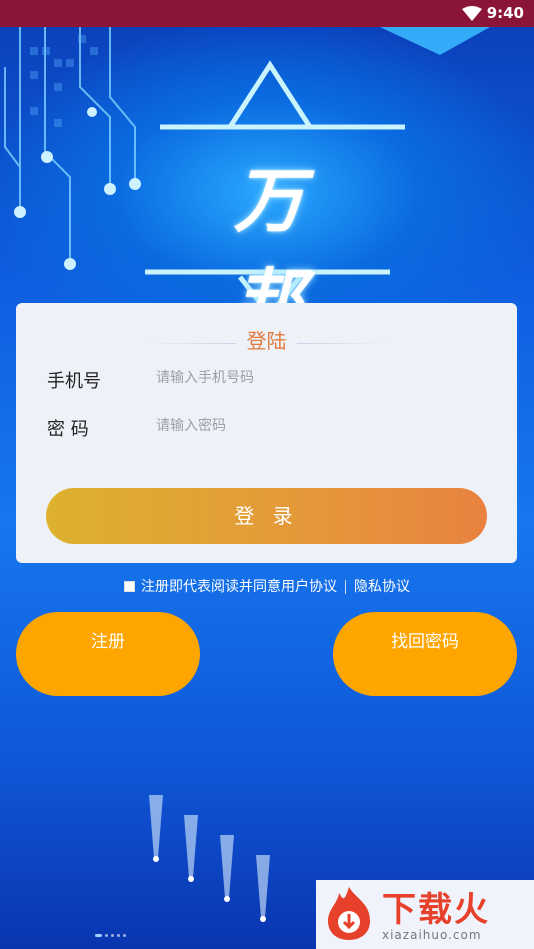  What do you see at coordinates (342, 343) in the screenshot?
I see `title-divider-right` at bounding box center [342, 343].